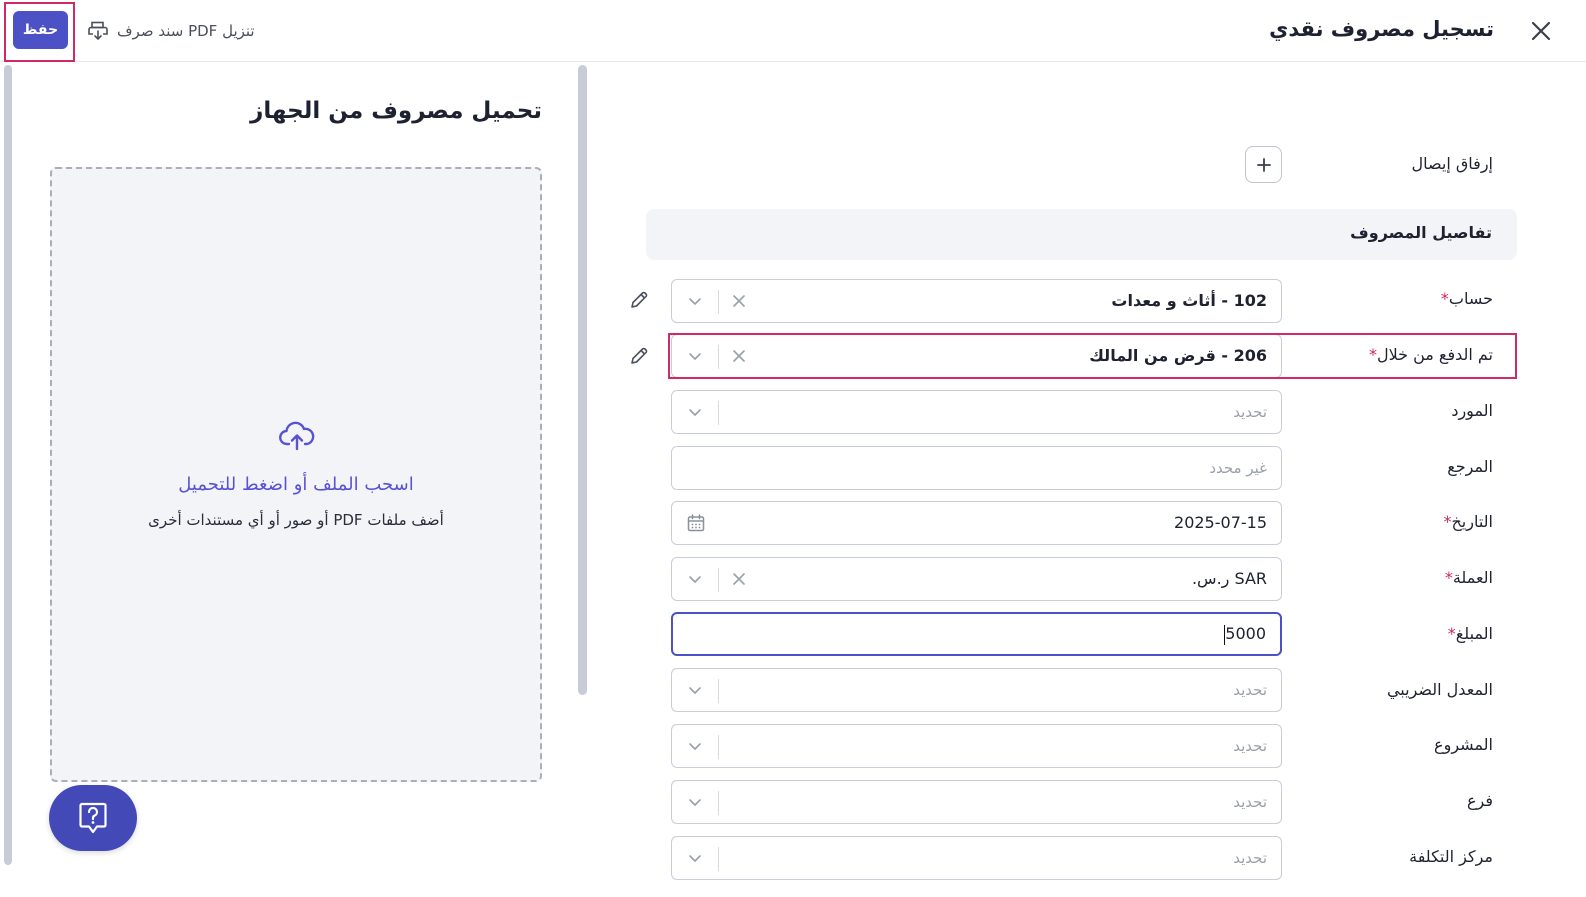 This screenshot has width=1586, height=897. What do you see at coordinates (8, 465) in the screenshot?
I see `left-scrollbar` at bounding box center [8, 465].